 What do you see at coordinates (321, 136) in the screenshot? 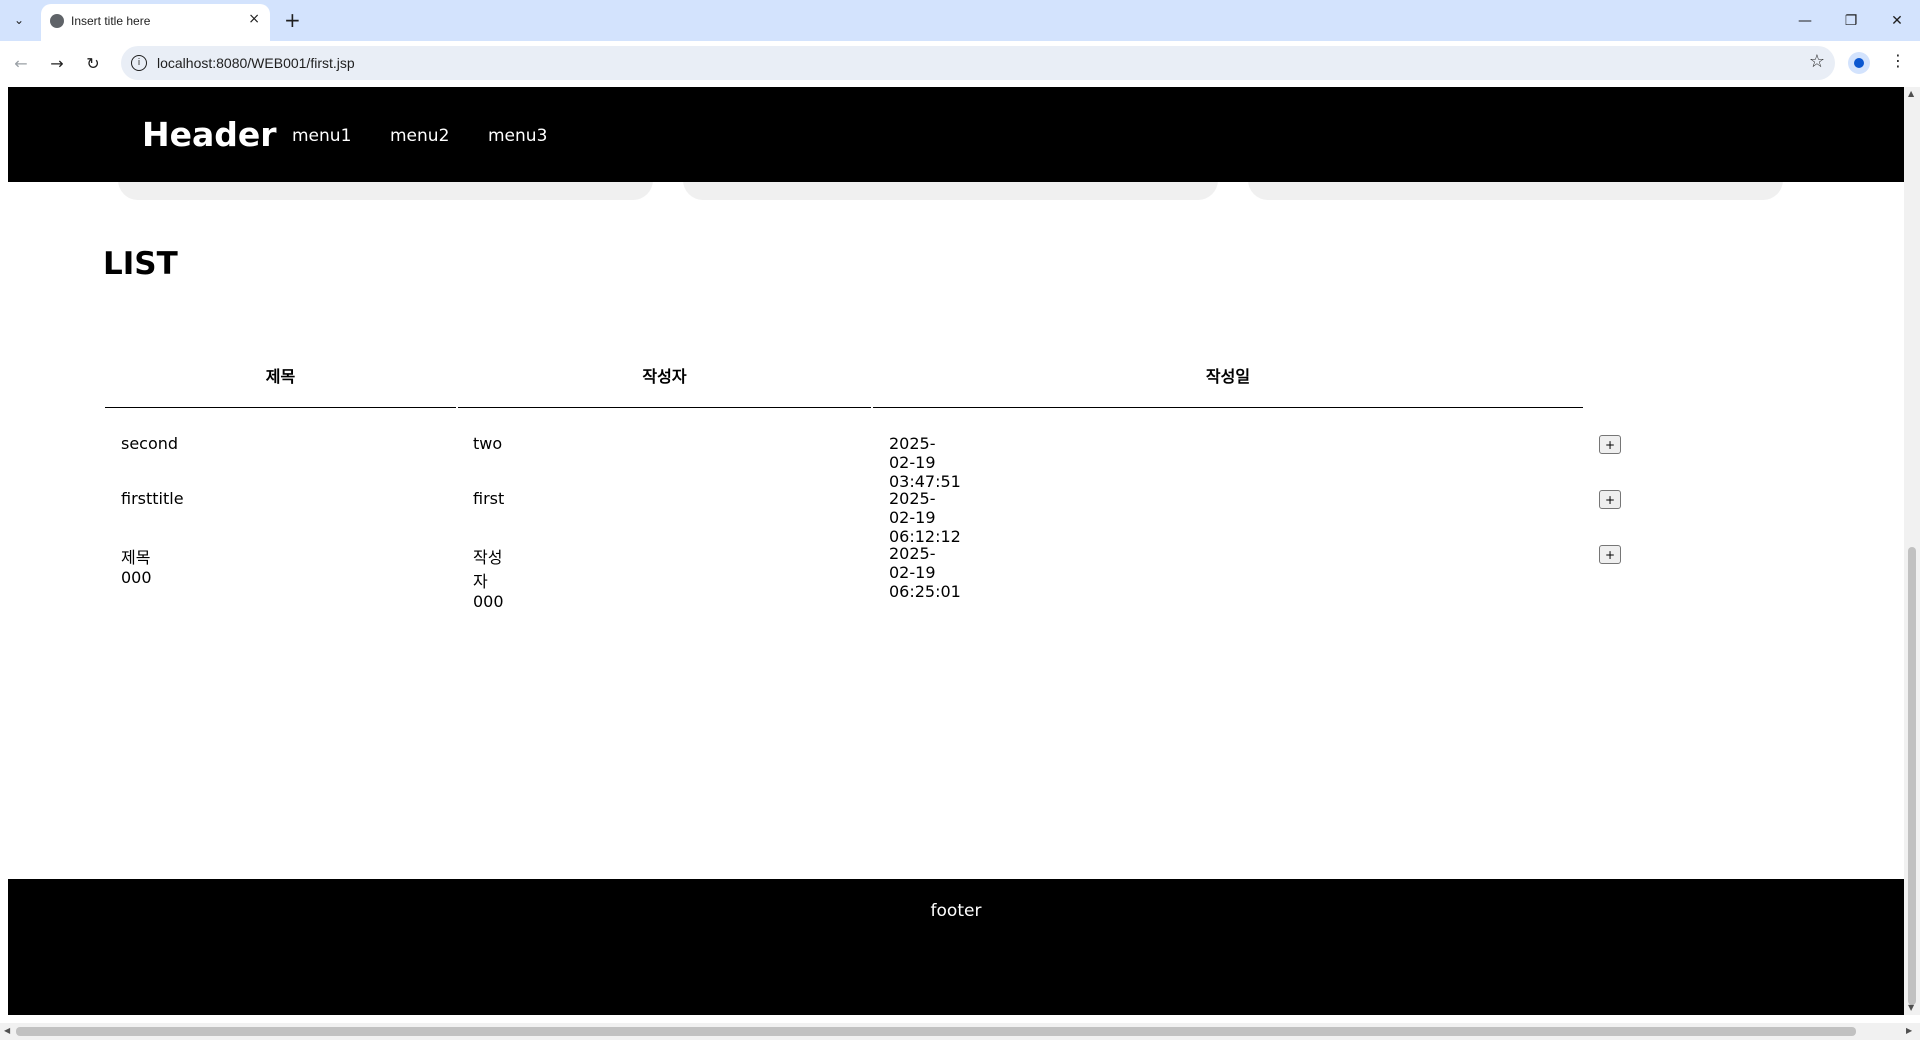
I see `nav-menu1: menu1` at bounding box center [321, 136].